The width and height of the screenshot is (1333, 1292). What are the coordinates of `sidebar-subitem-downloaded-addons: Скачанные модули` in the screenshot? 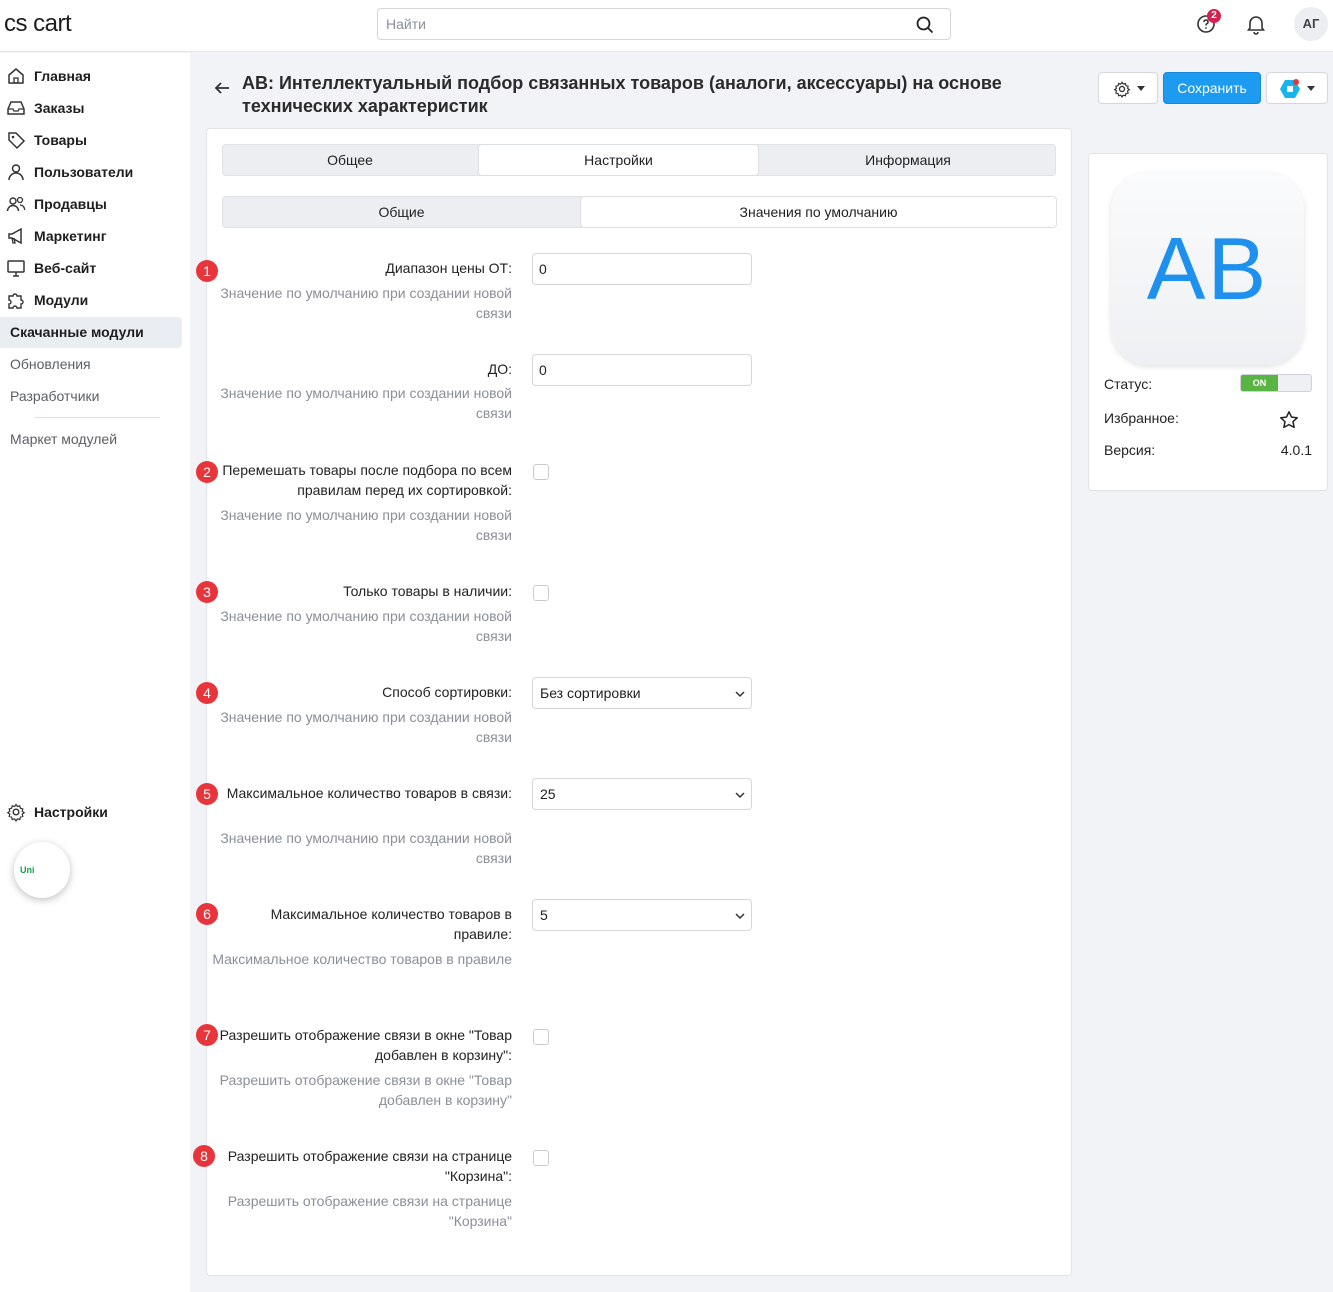 It's located at (91, 332).